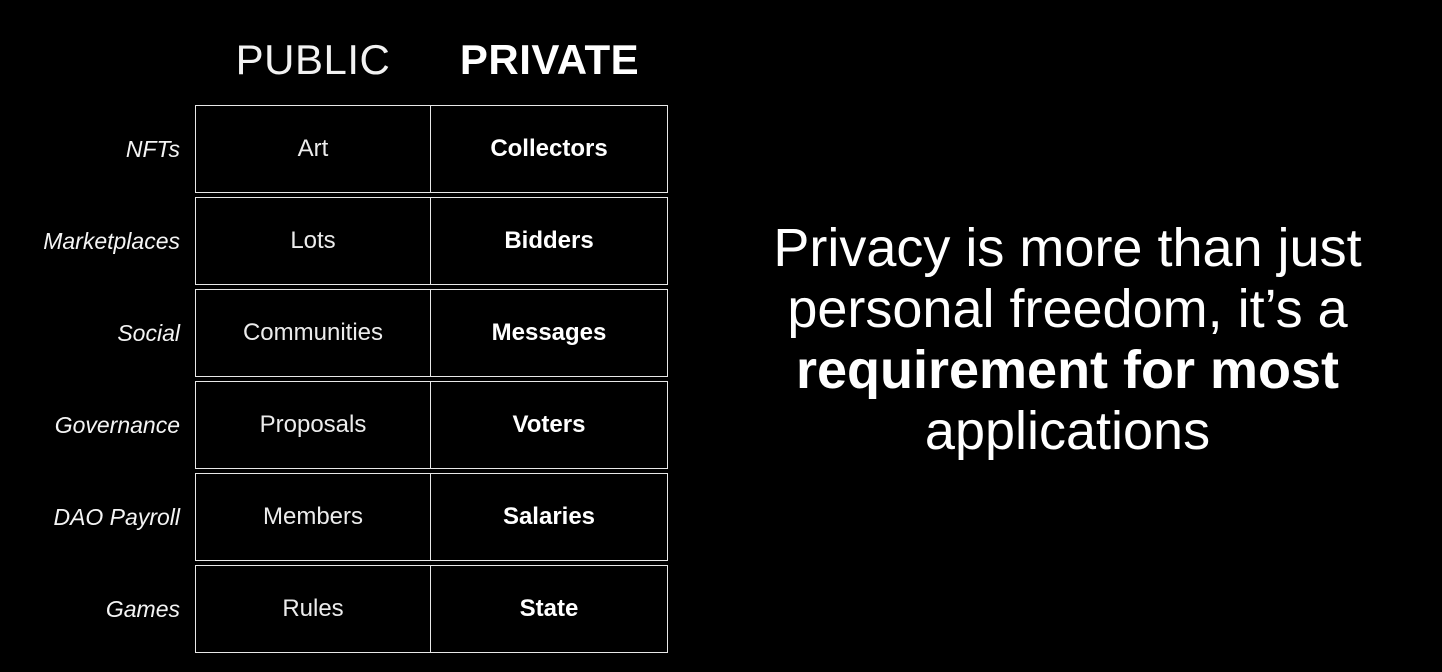 The image size is (1442, 672). Describe the element at coordinates (431, 149) in the screenshot. I see `row-cells-nfts: Art Collectors` at that location.